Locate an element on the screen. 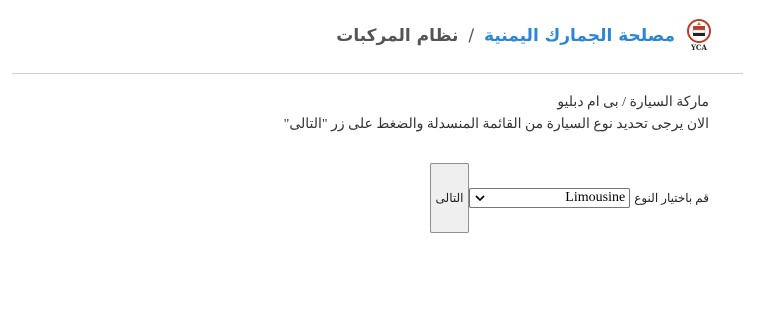 The image size is (757, 324). type-label: قم باختيار النوع is located at coordinates (671, 197).